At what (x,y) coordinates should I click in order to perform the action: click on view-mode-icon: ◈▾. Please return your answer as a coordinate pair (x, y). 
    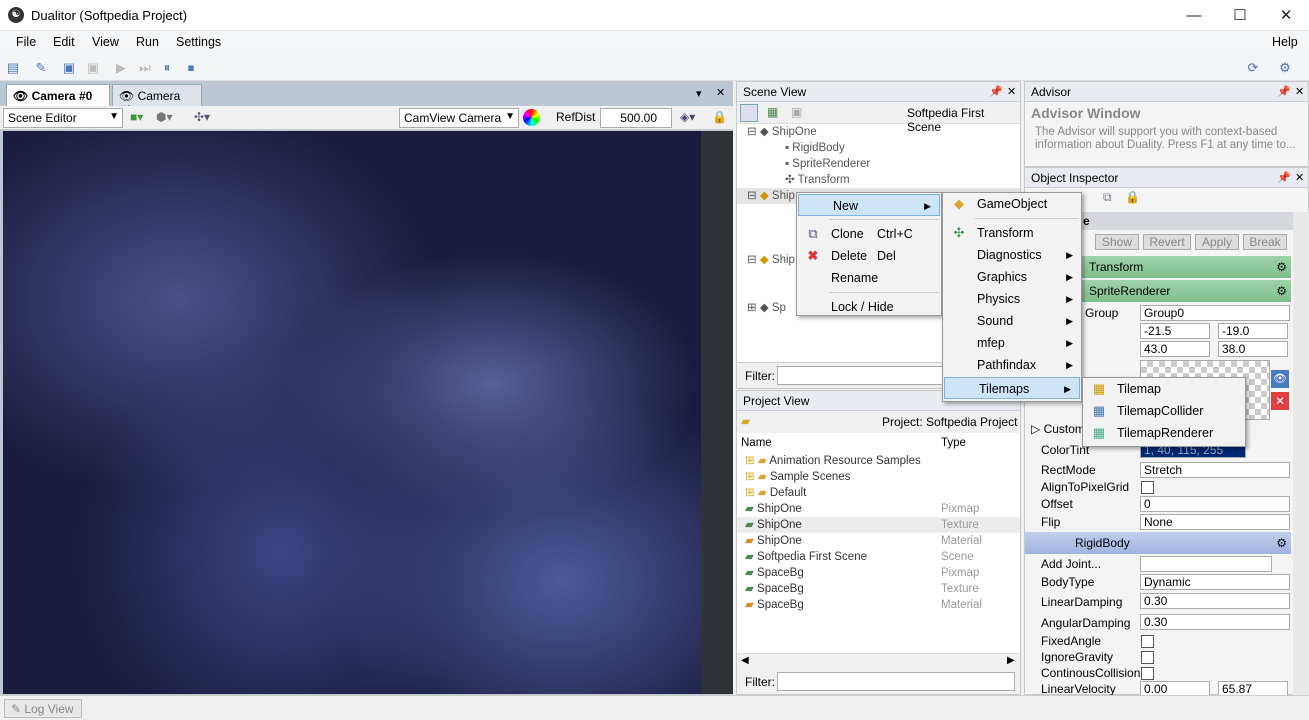
    Looking at the image, I should click on (687, 117).